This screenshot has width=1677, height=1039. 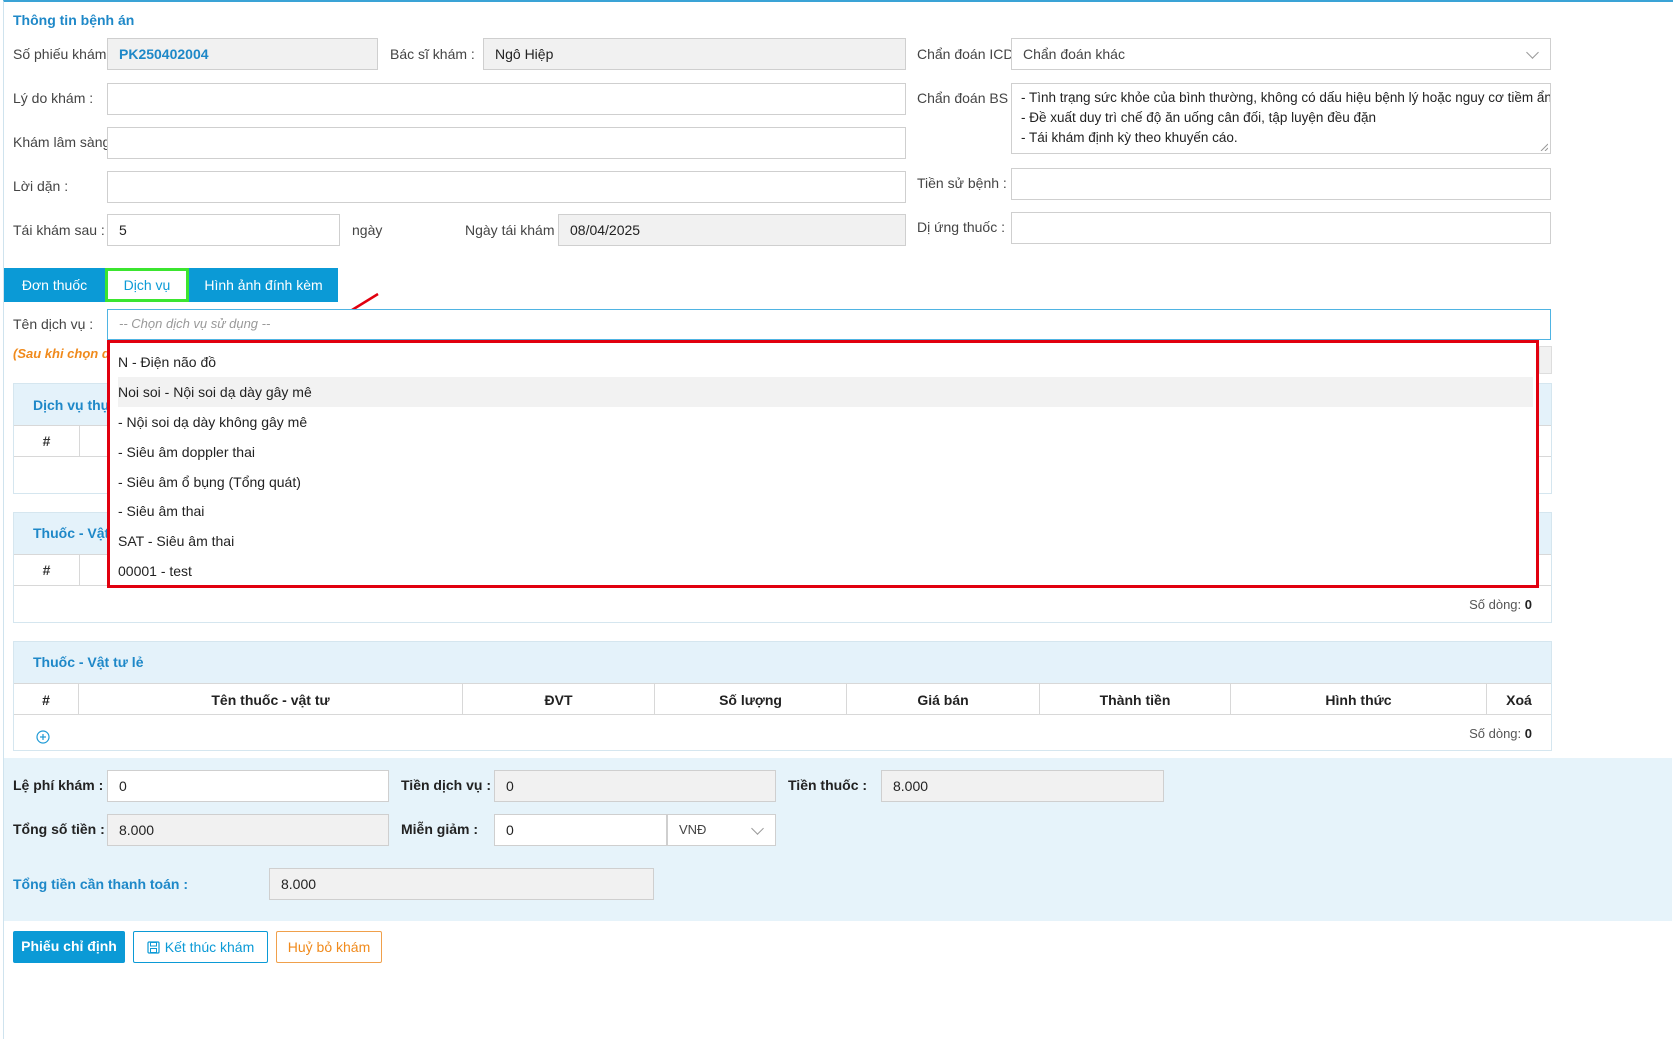 What do you see at coordinates (329, 947) in the screenshot?
I see `huy-bo-button: Huỷ bỏ khám` at bounding box center [329, 947].